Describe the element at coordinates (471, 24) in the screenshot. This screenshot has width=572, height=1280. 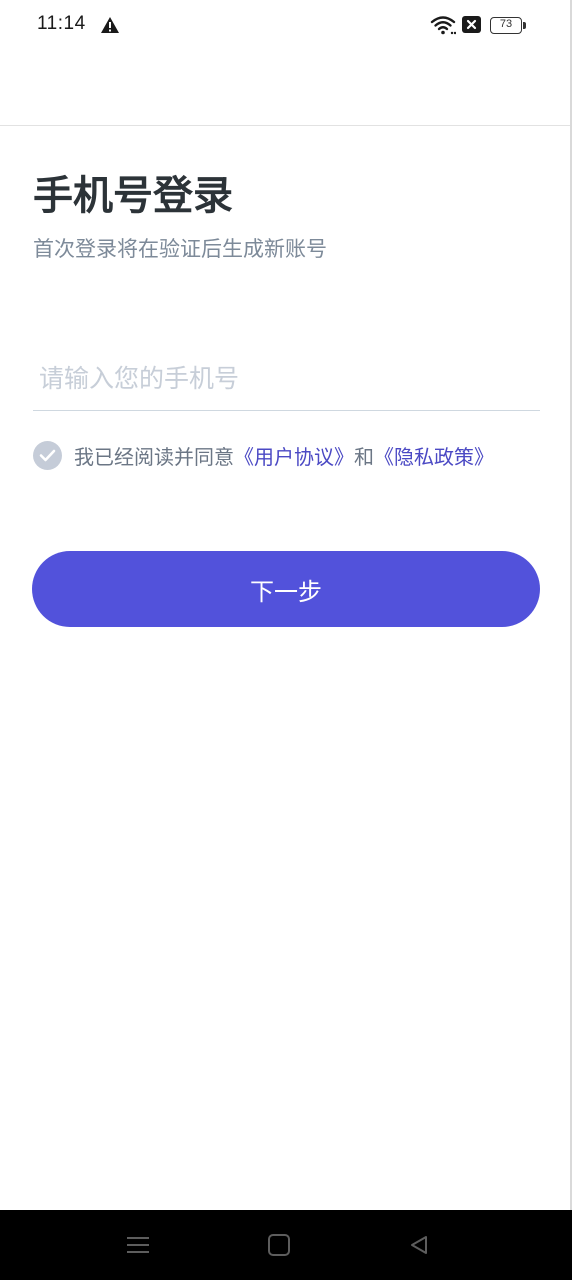
I see `no-sim-icon` at that location.